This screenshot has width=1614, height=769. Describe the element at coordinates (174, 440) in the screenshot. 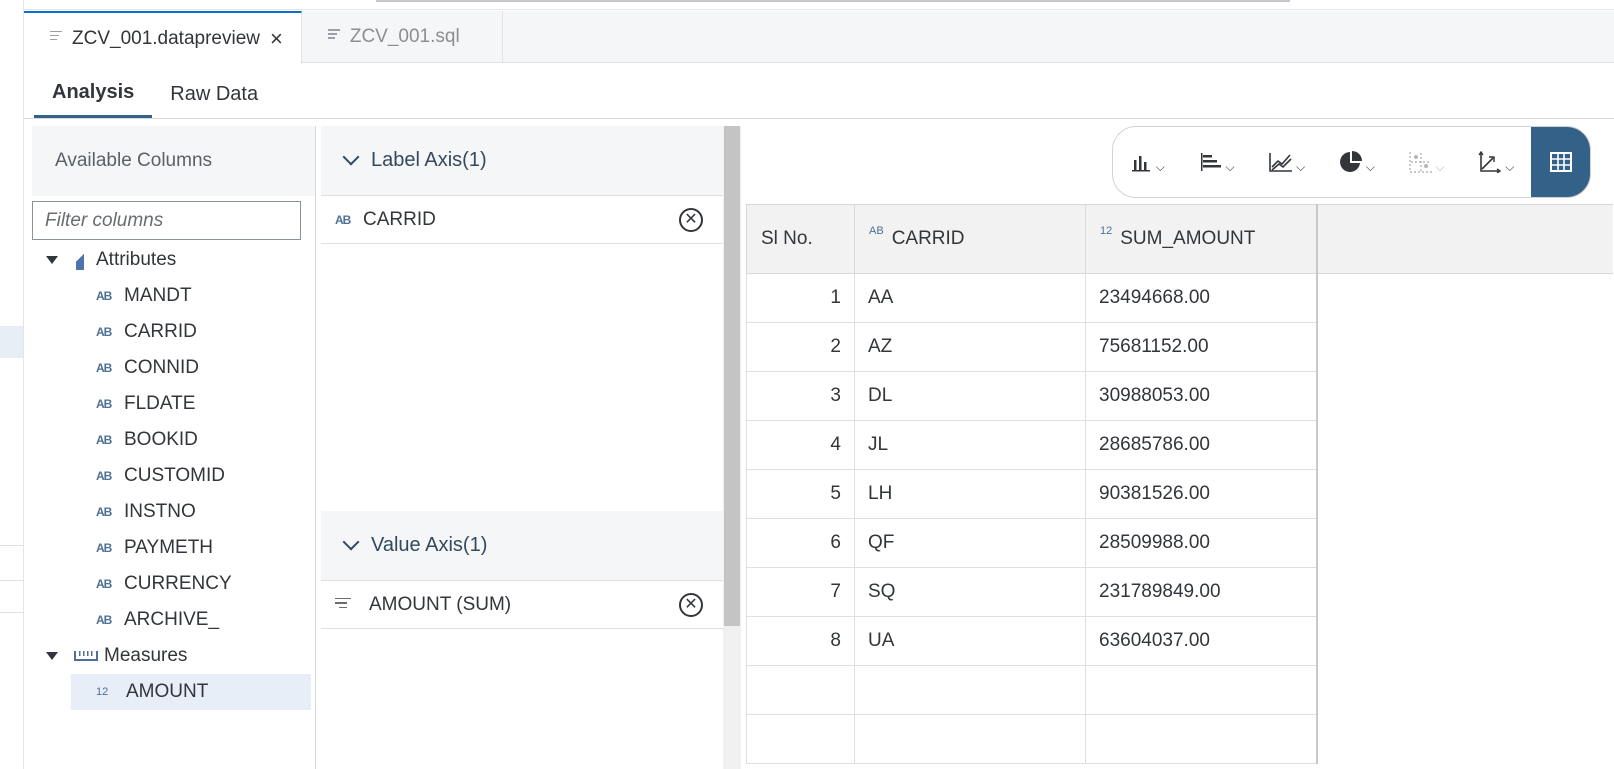

I see `column-item-bookid: AB BOOKID` at that location.